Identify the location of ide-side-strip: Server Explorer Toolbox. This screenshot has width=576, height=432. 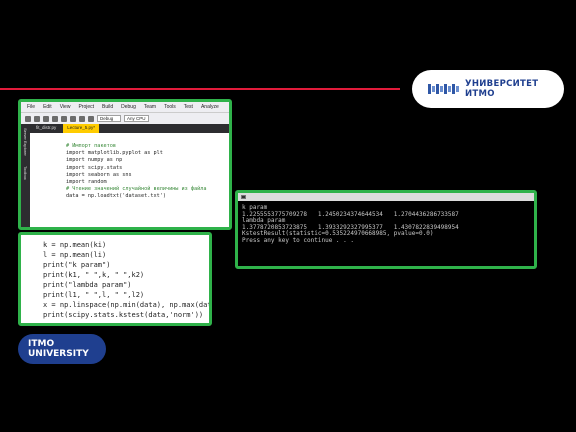
(25, 175).